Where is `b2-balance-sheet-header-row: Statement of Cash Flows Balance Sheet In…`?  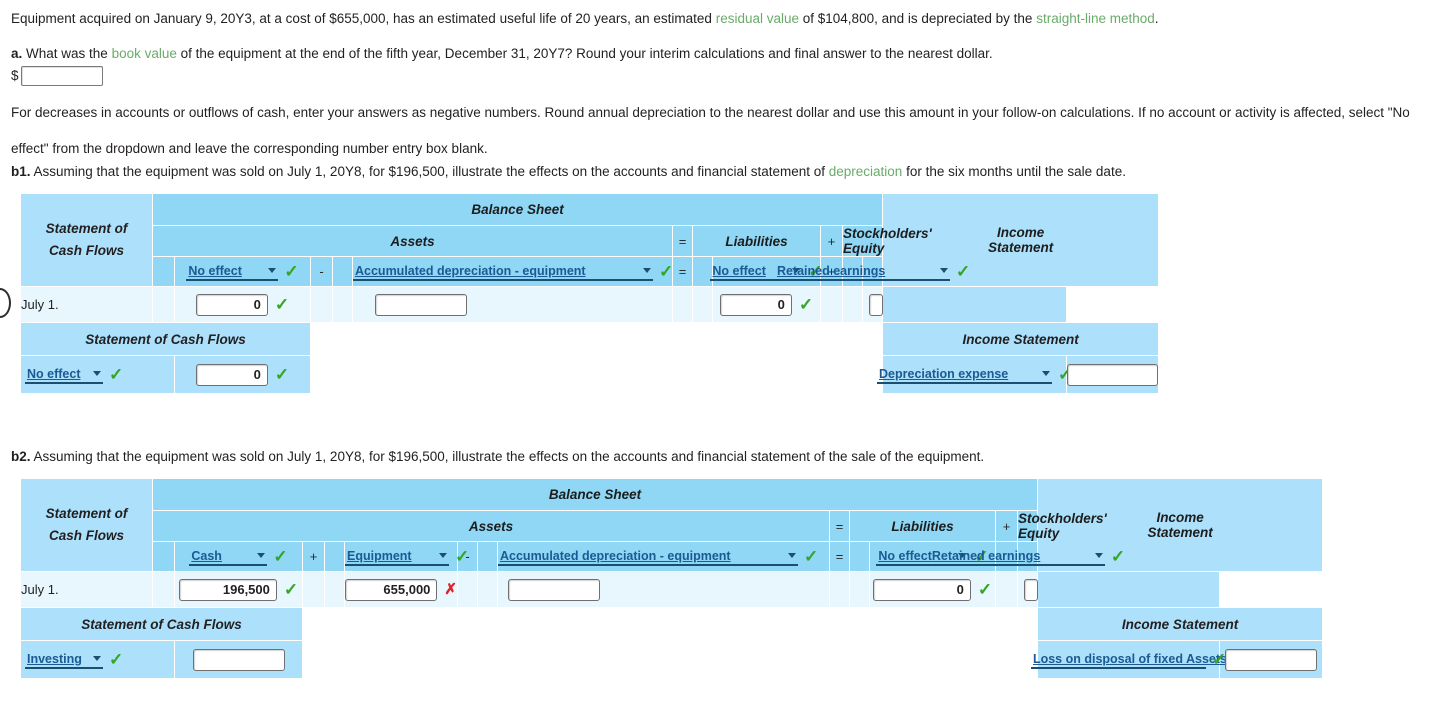
b2-balance-sheet-header-row: Statement of Cash Flows Balance Sheet In… is located at coordinates (672, 525).